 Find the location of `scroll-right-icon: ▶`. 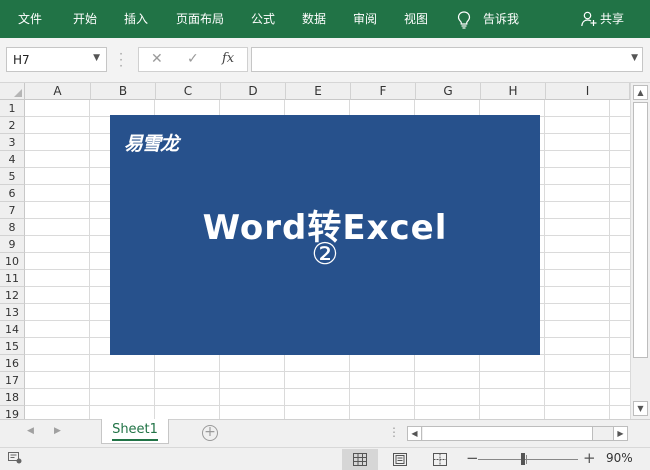

scroll-right-icon: ▶ is located at coordinates (620, 433).